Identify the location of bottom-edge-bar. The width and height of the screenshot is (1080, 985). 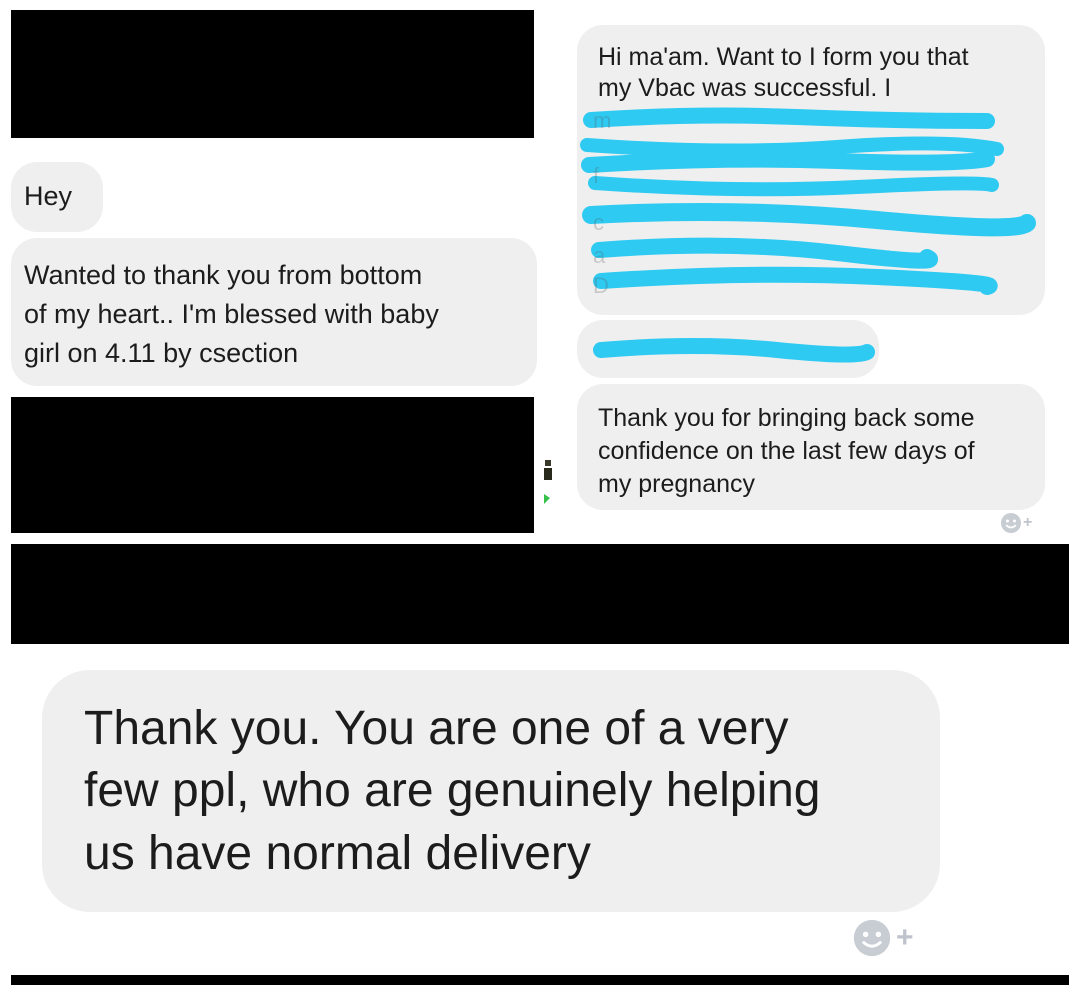
(540, 980).